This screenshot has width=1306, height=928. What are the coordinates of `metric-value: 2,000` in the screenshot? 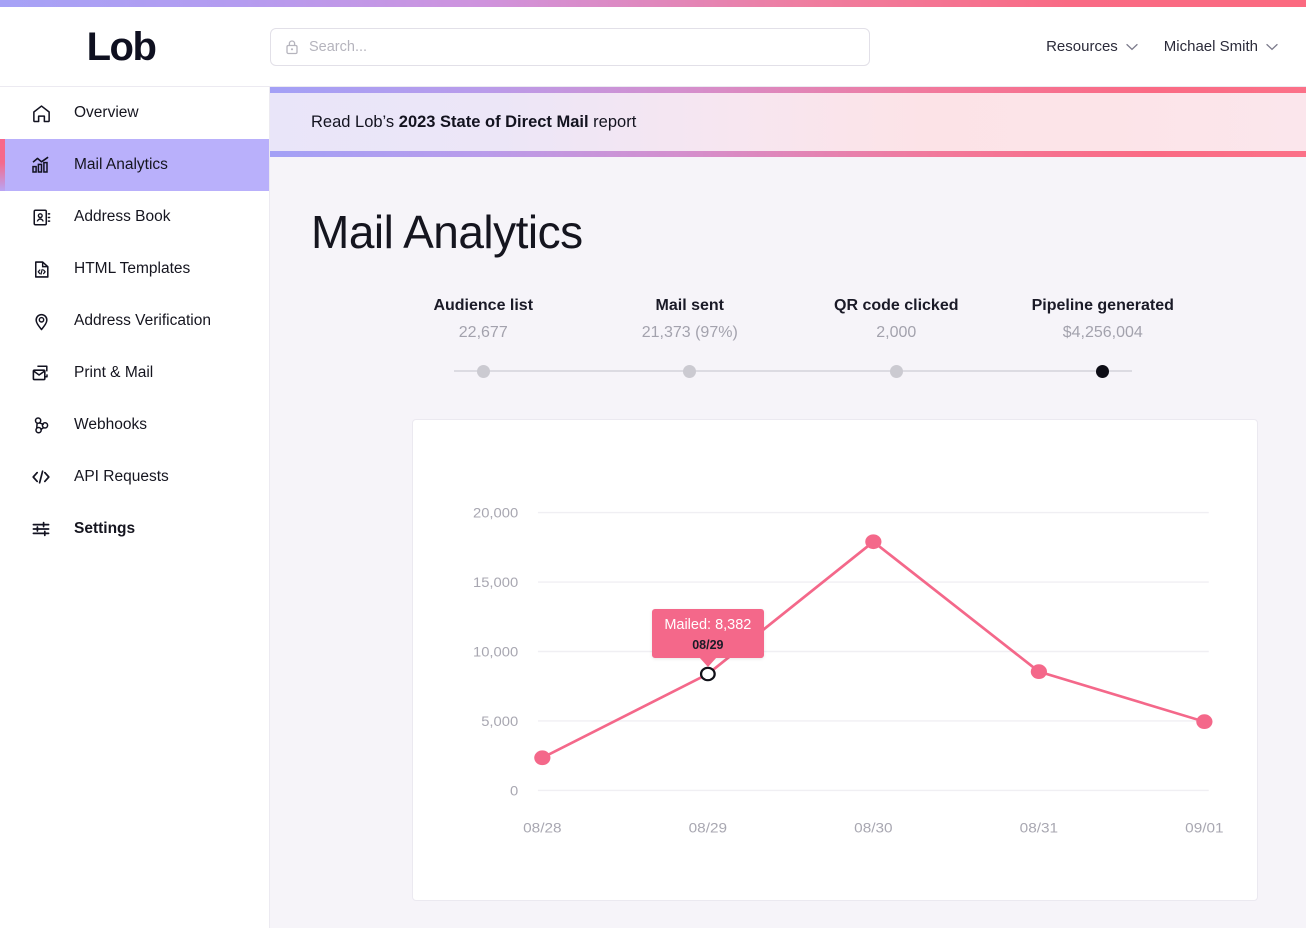 It's located at (896, 332).